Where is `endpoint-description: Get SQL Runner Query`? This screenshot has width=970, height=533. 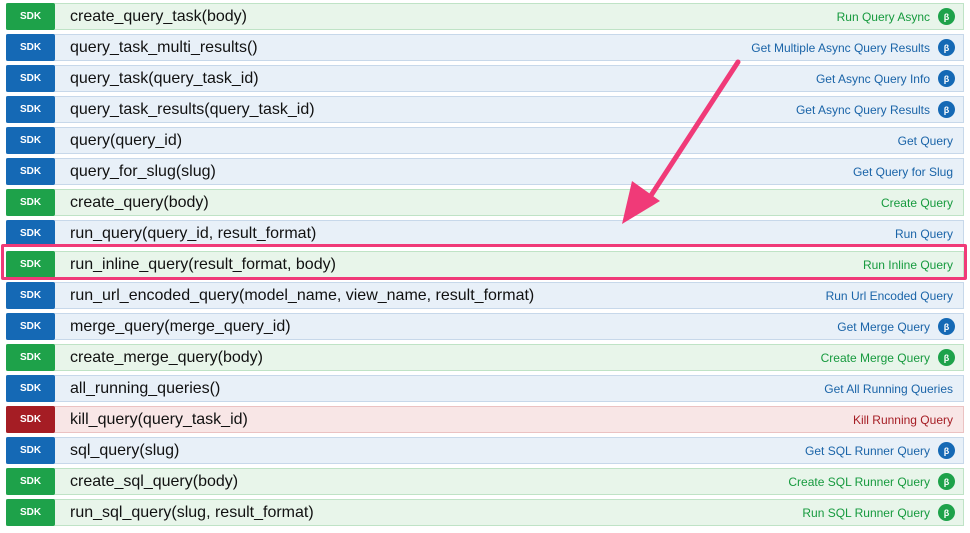 endpoint-description: Get SQL Runner Query is located at coordinates (867, 450).